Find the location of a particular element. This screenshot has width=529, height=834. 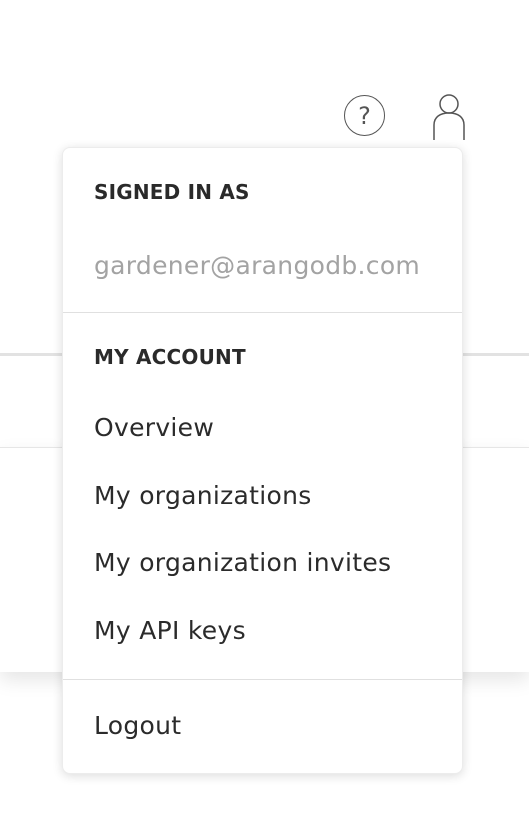

menu-item-my-organizations: My organizations is located at coordinates (203, 495).